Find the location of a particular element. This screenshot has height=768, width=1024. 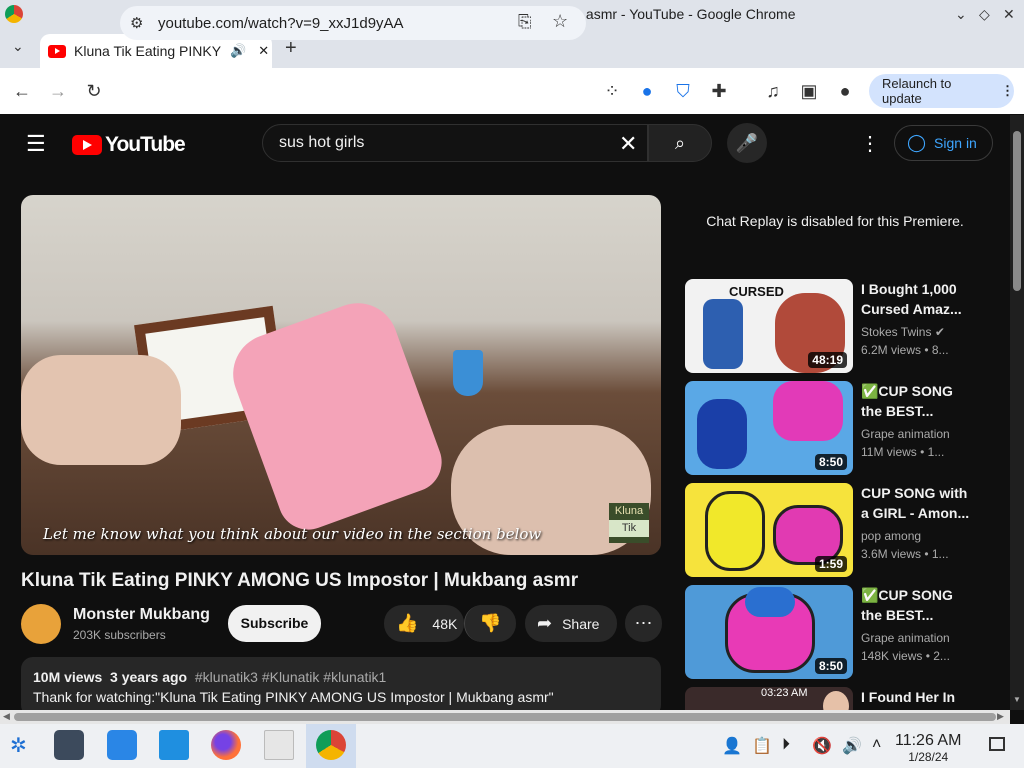

channel-avatar is located at coordinates (41, 624).